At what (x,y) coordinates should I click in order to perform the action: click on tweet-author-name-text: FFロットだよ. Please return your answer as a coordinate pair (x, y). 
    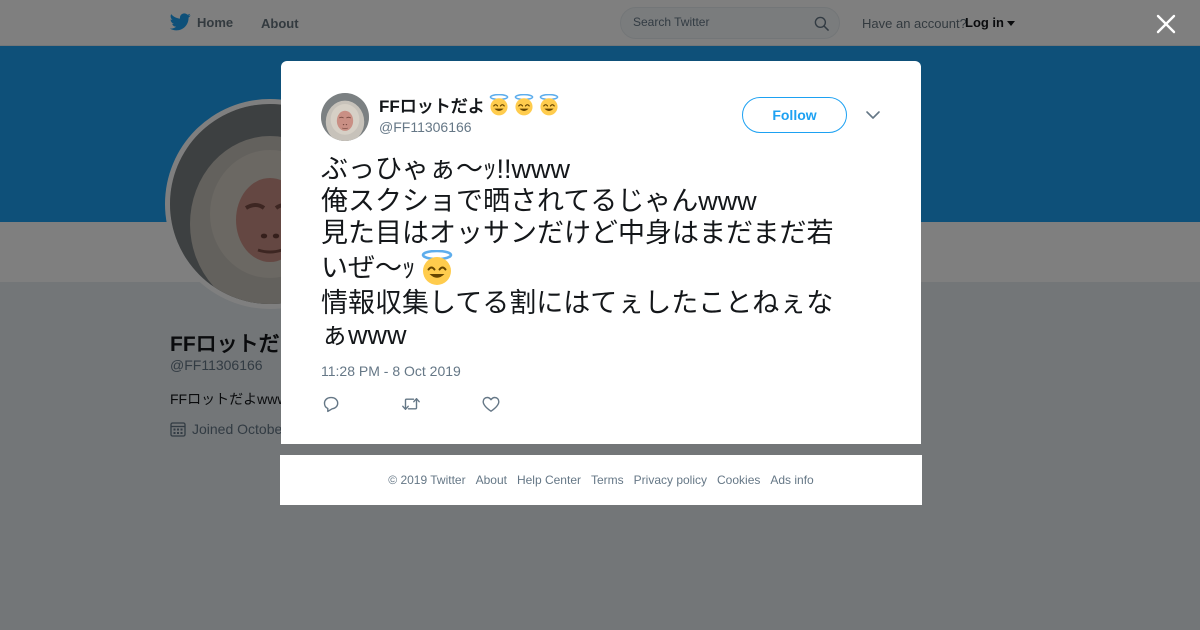
    Looking at the image, I should click on (432, 106).